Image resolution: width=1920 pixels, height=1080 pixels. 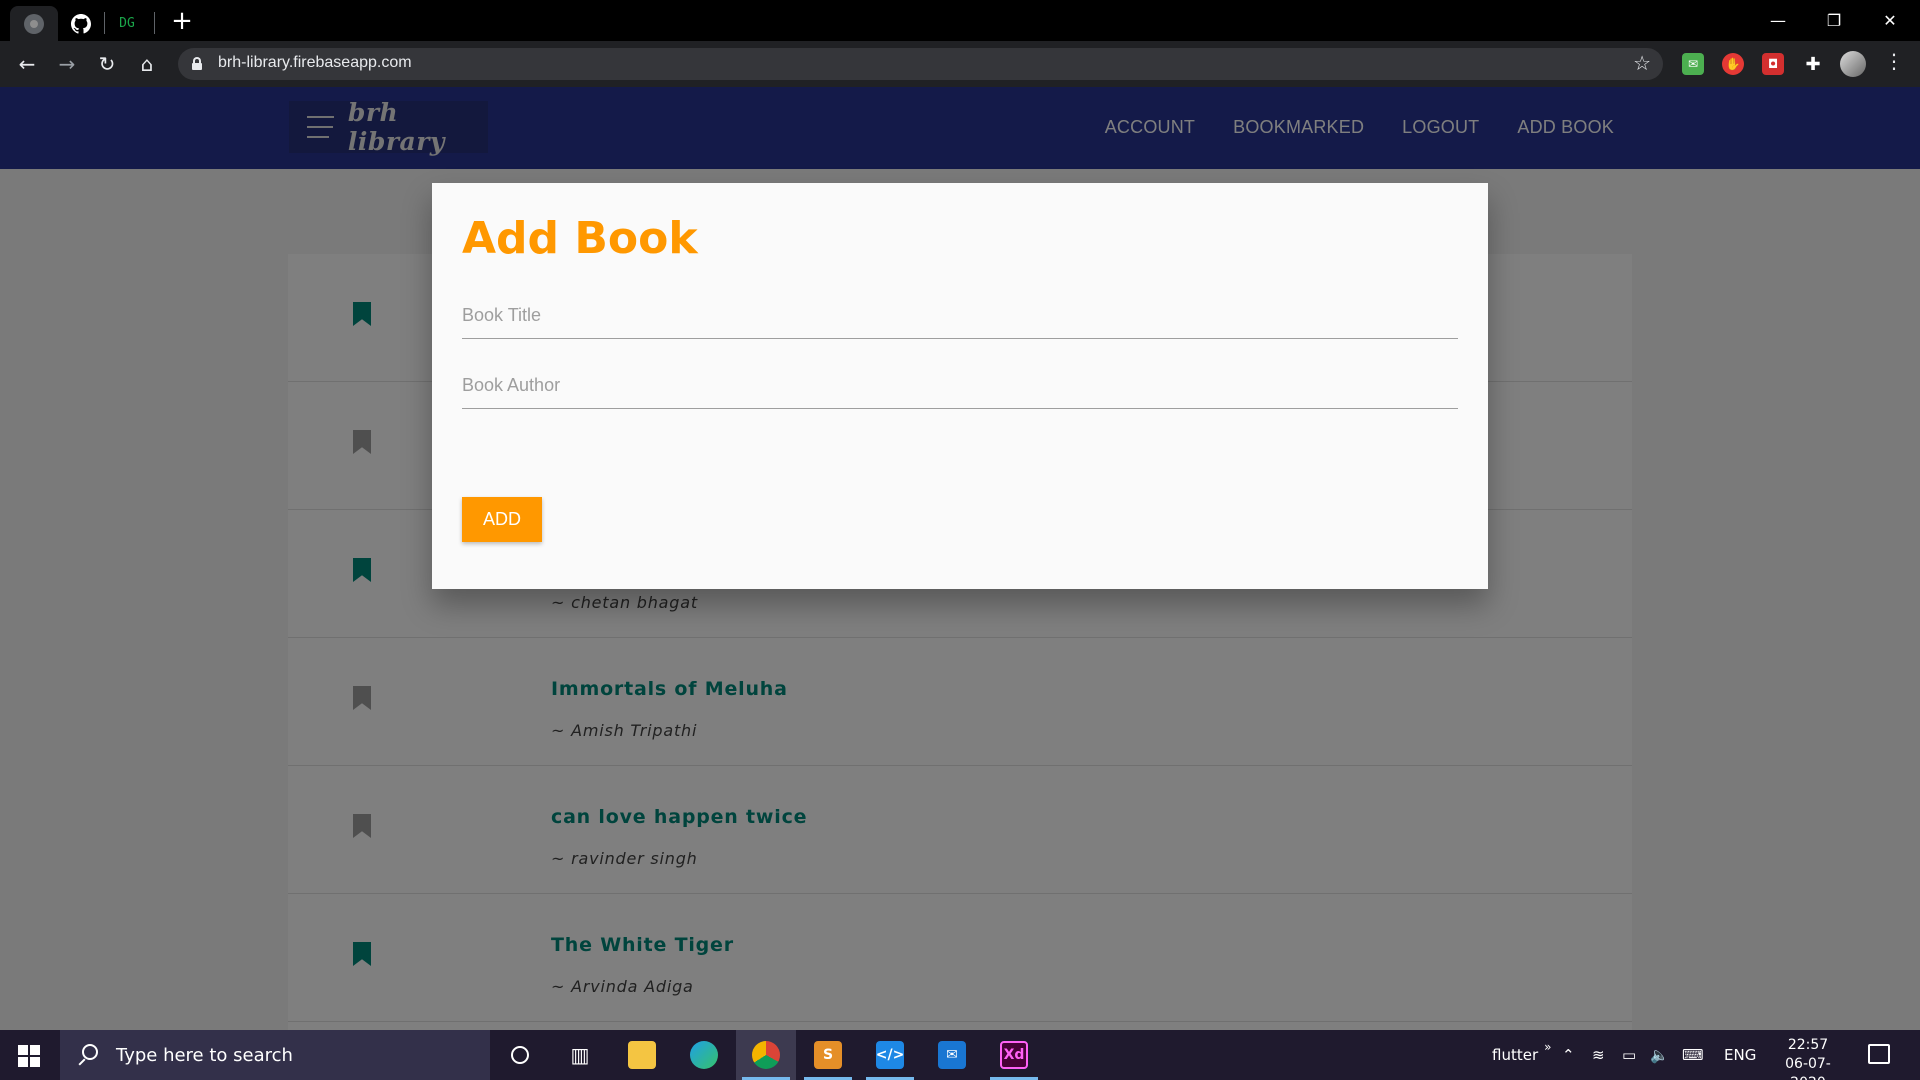 I want to click on github-icon, so click(x=81, y=23).